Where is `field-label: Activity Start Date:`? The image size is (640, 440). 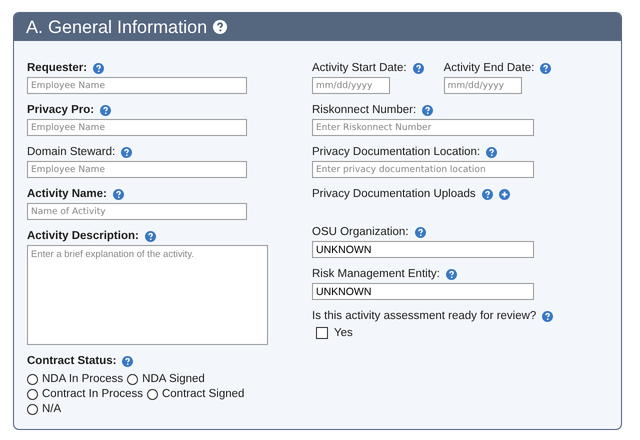
field-label: Activity Start Date: is located at coordinates (359, 68).